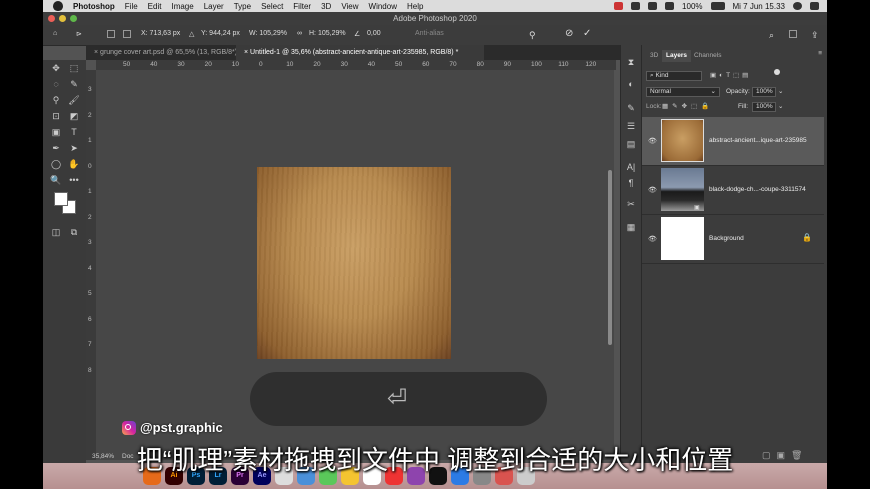 The height and width of the screenshot is (489, 870). Describe the element at coordinates (631, 126) in the screenshot. I see `properties-icon: ☰` at that location.